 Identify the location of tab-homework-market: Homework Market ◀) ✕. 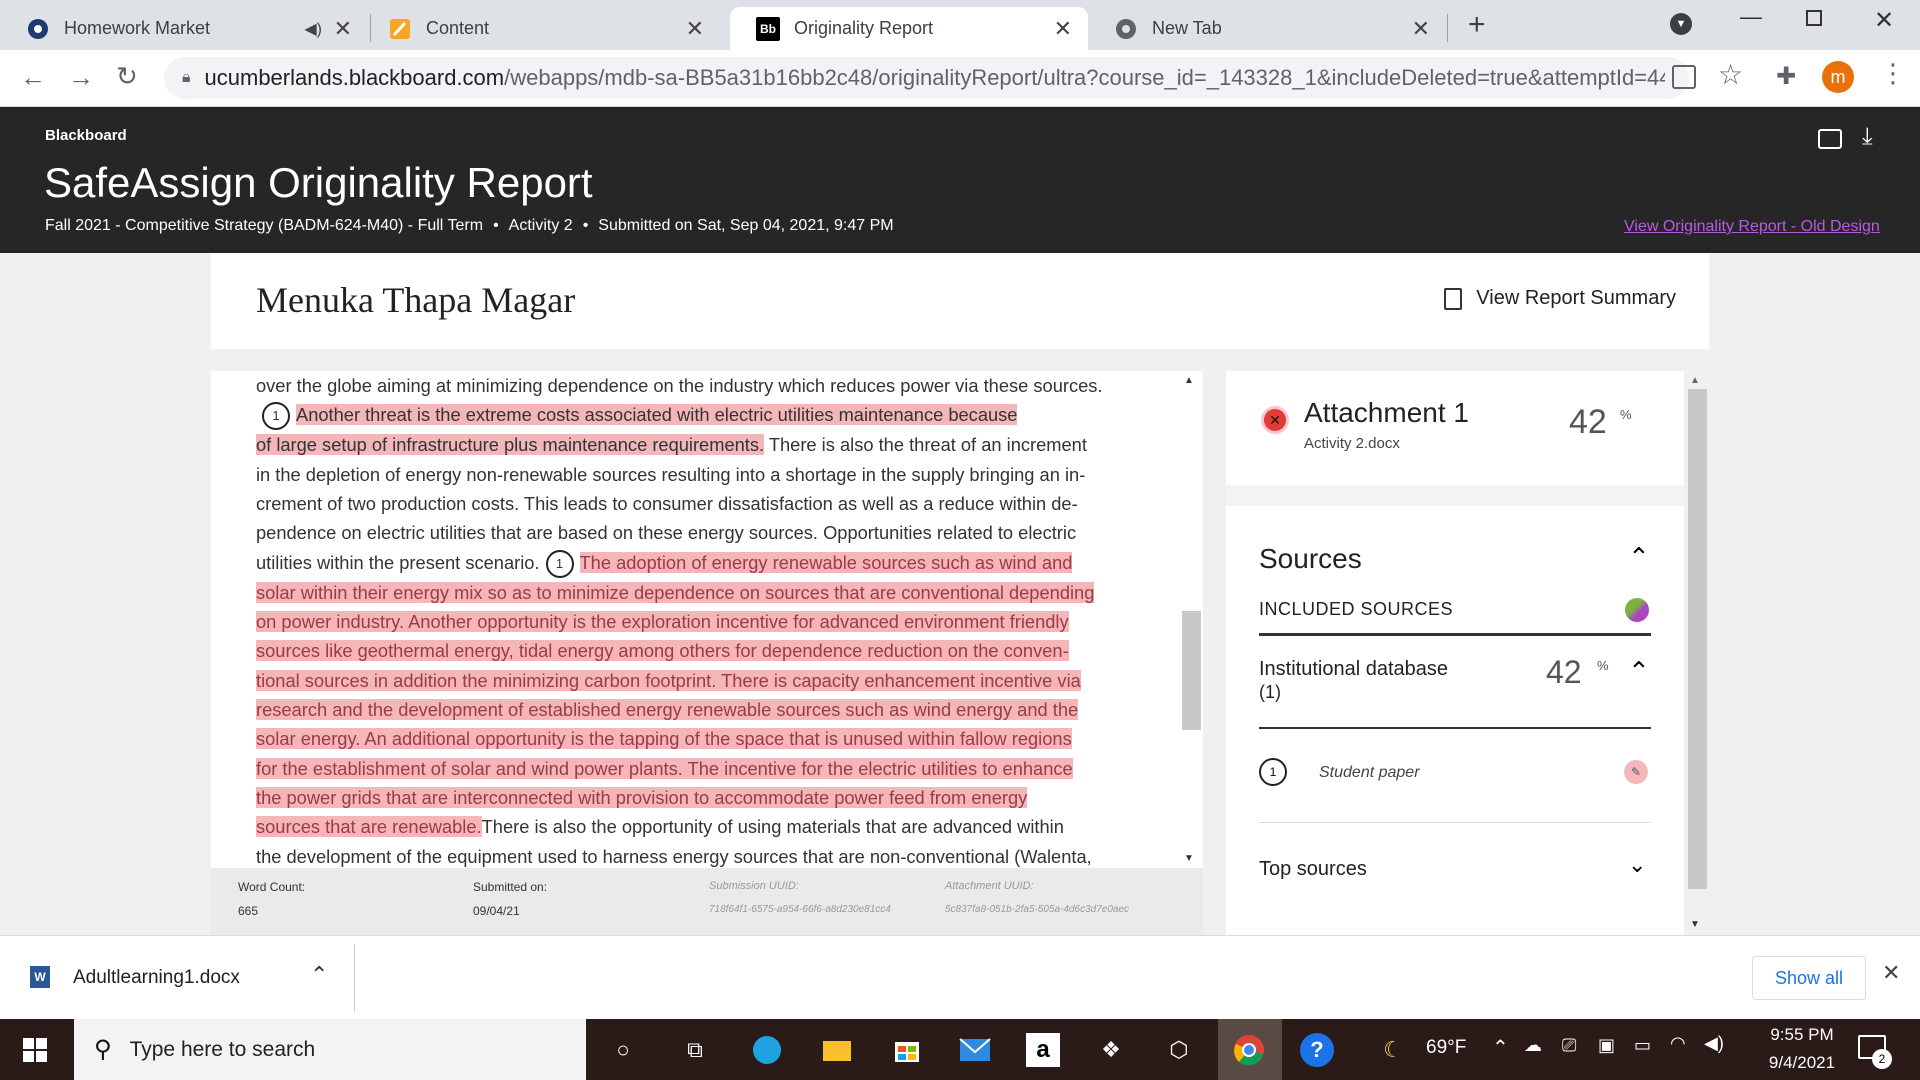
(184, 28).